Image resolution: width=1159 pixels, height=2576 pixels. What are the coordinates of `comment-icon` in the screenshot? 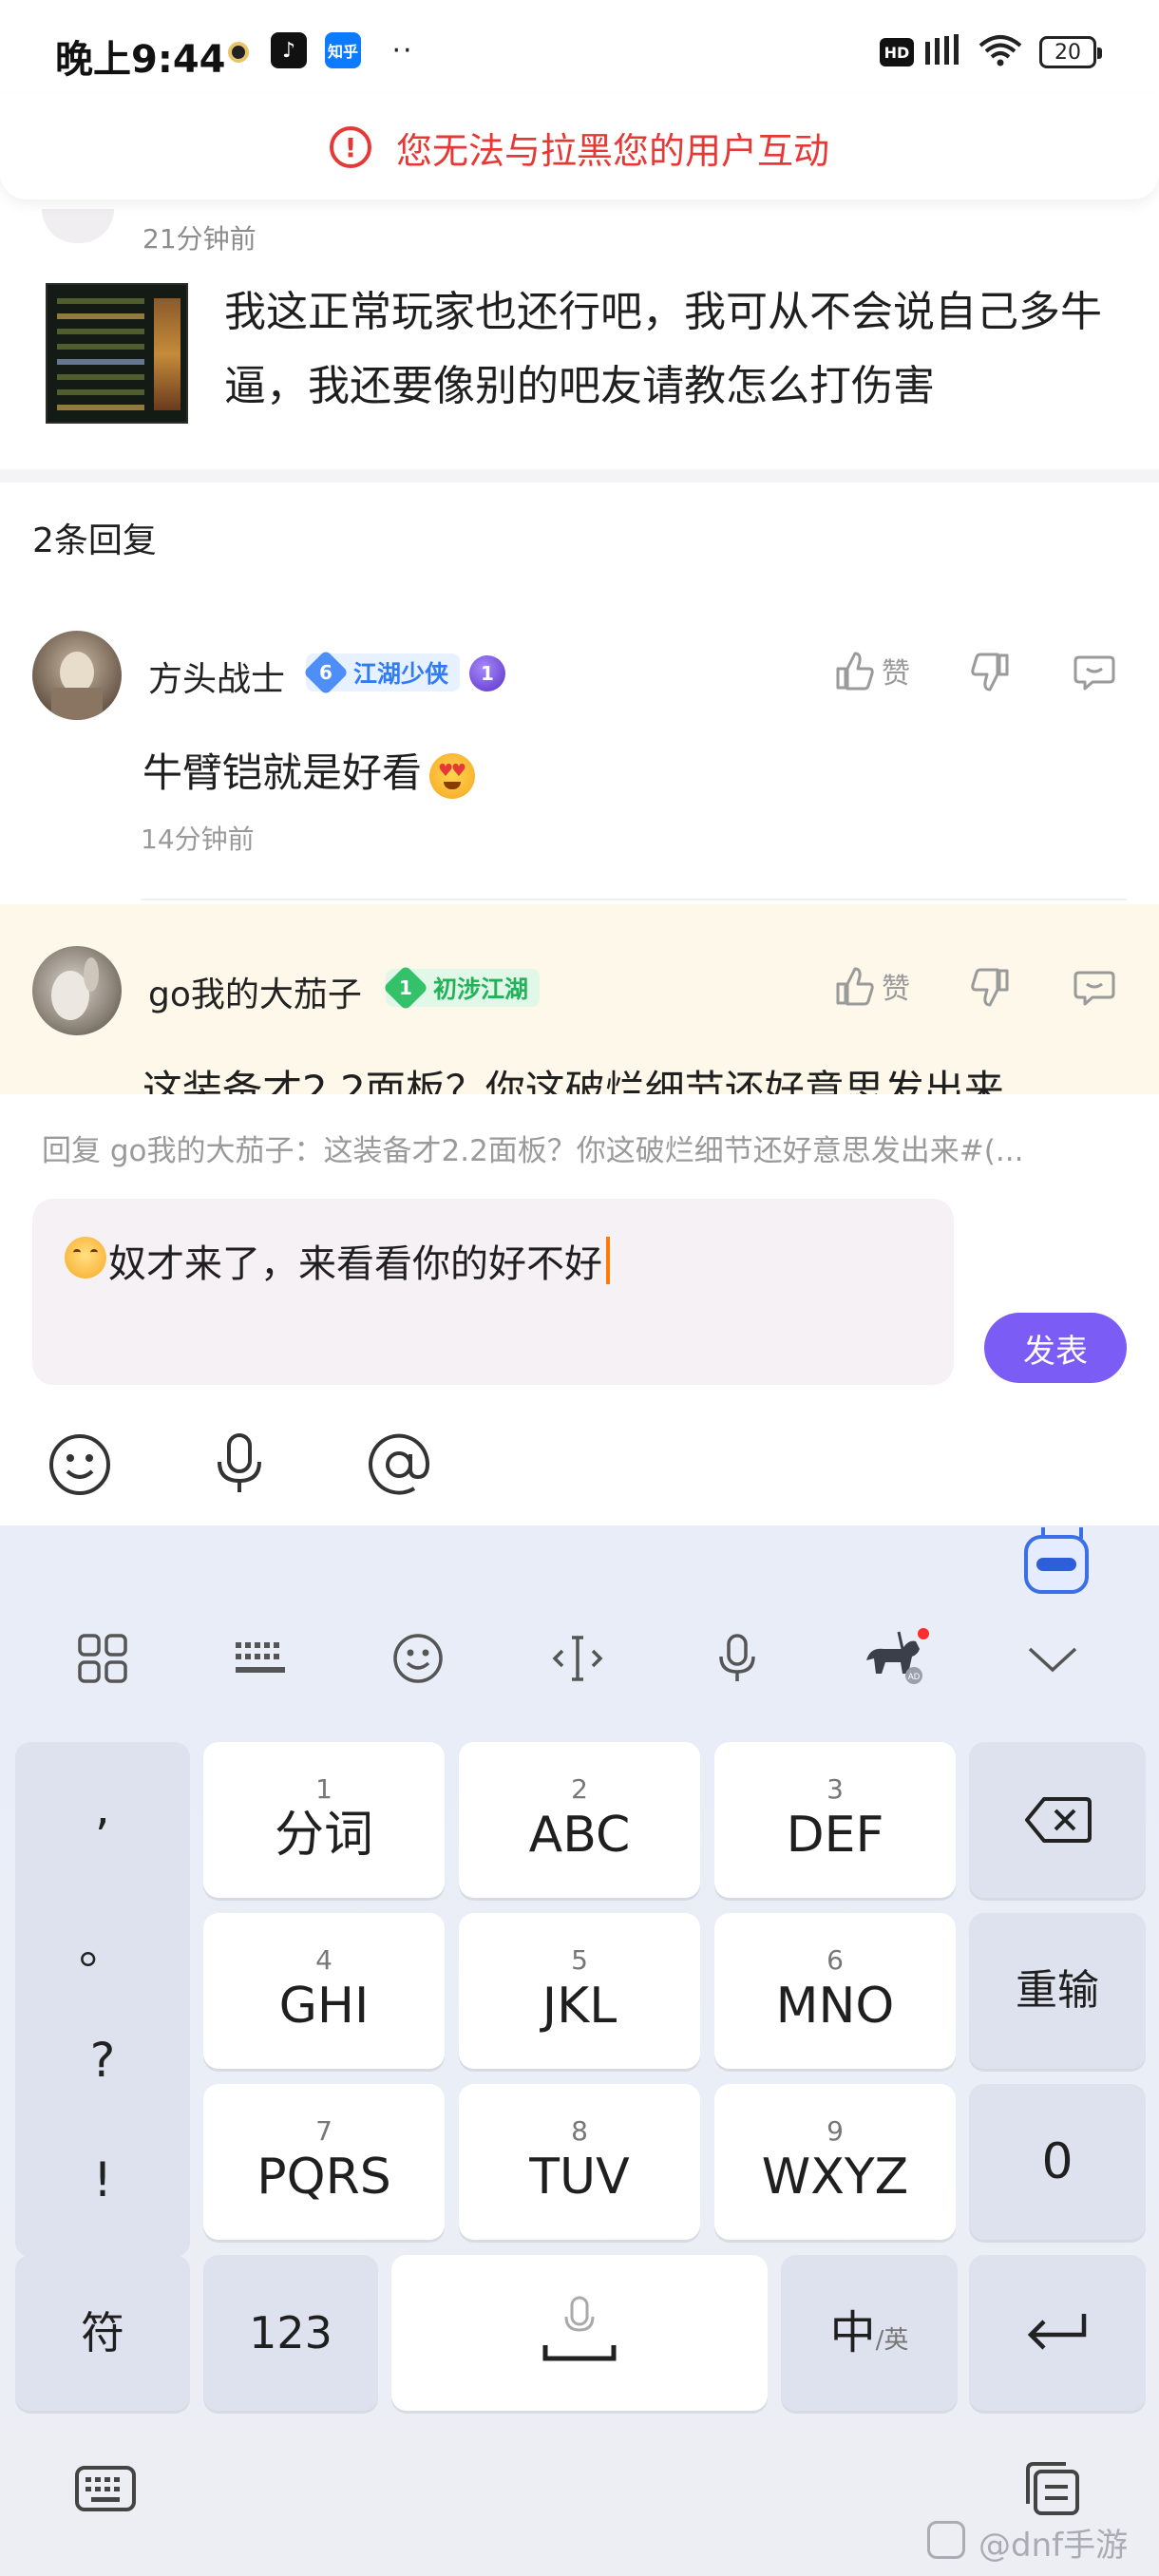 It's located at (1094, 673).